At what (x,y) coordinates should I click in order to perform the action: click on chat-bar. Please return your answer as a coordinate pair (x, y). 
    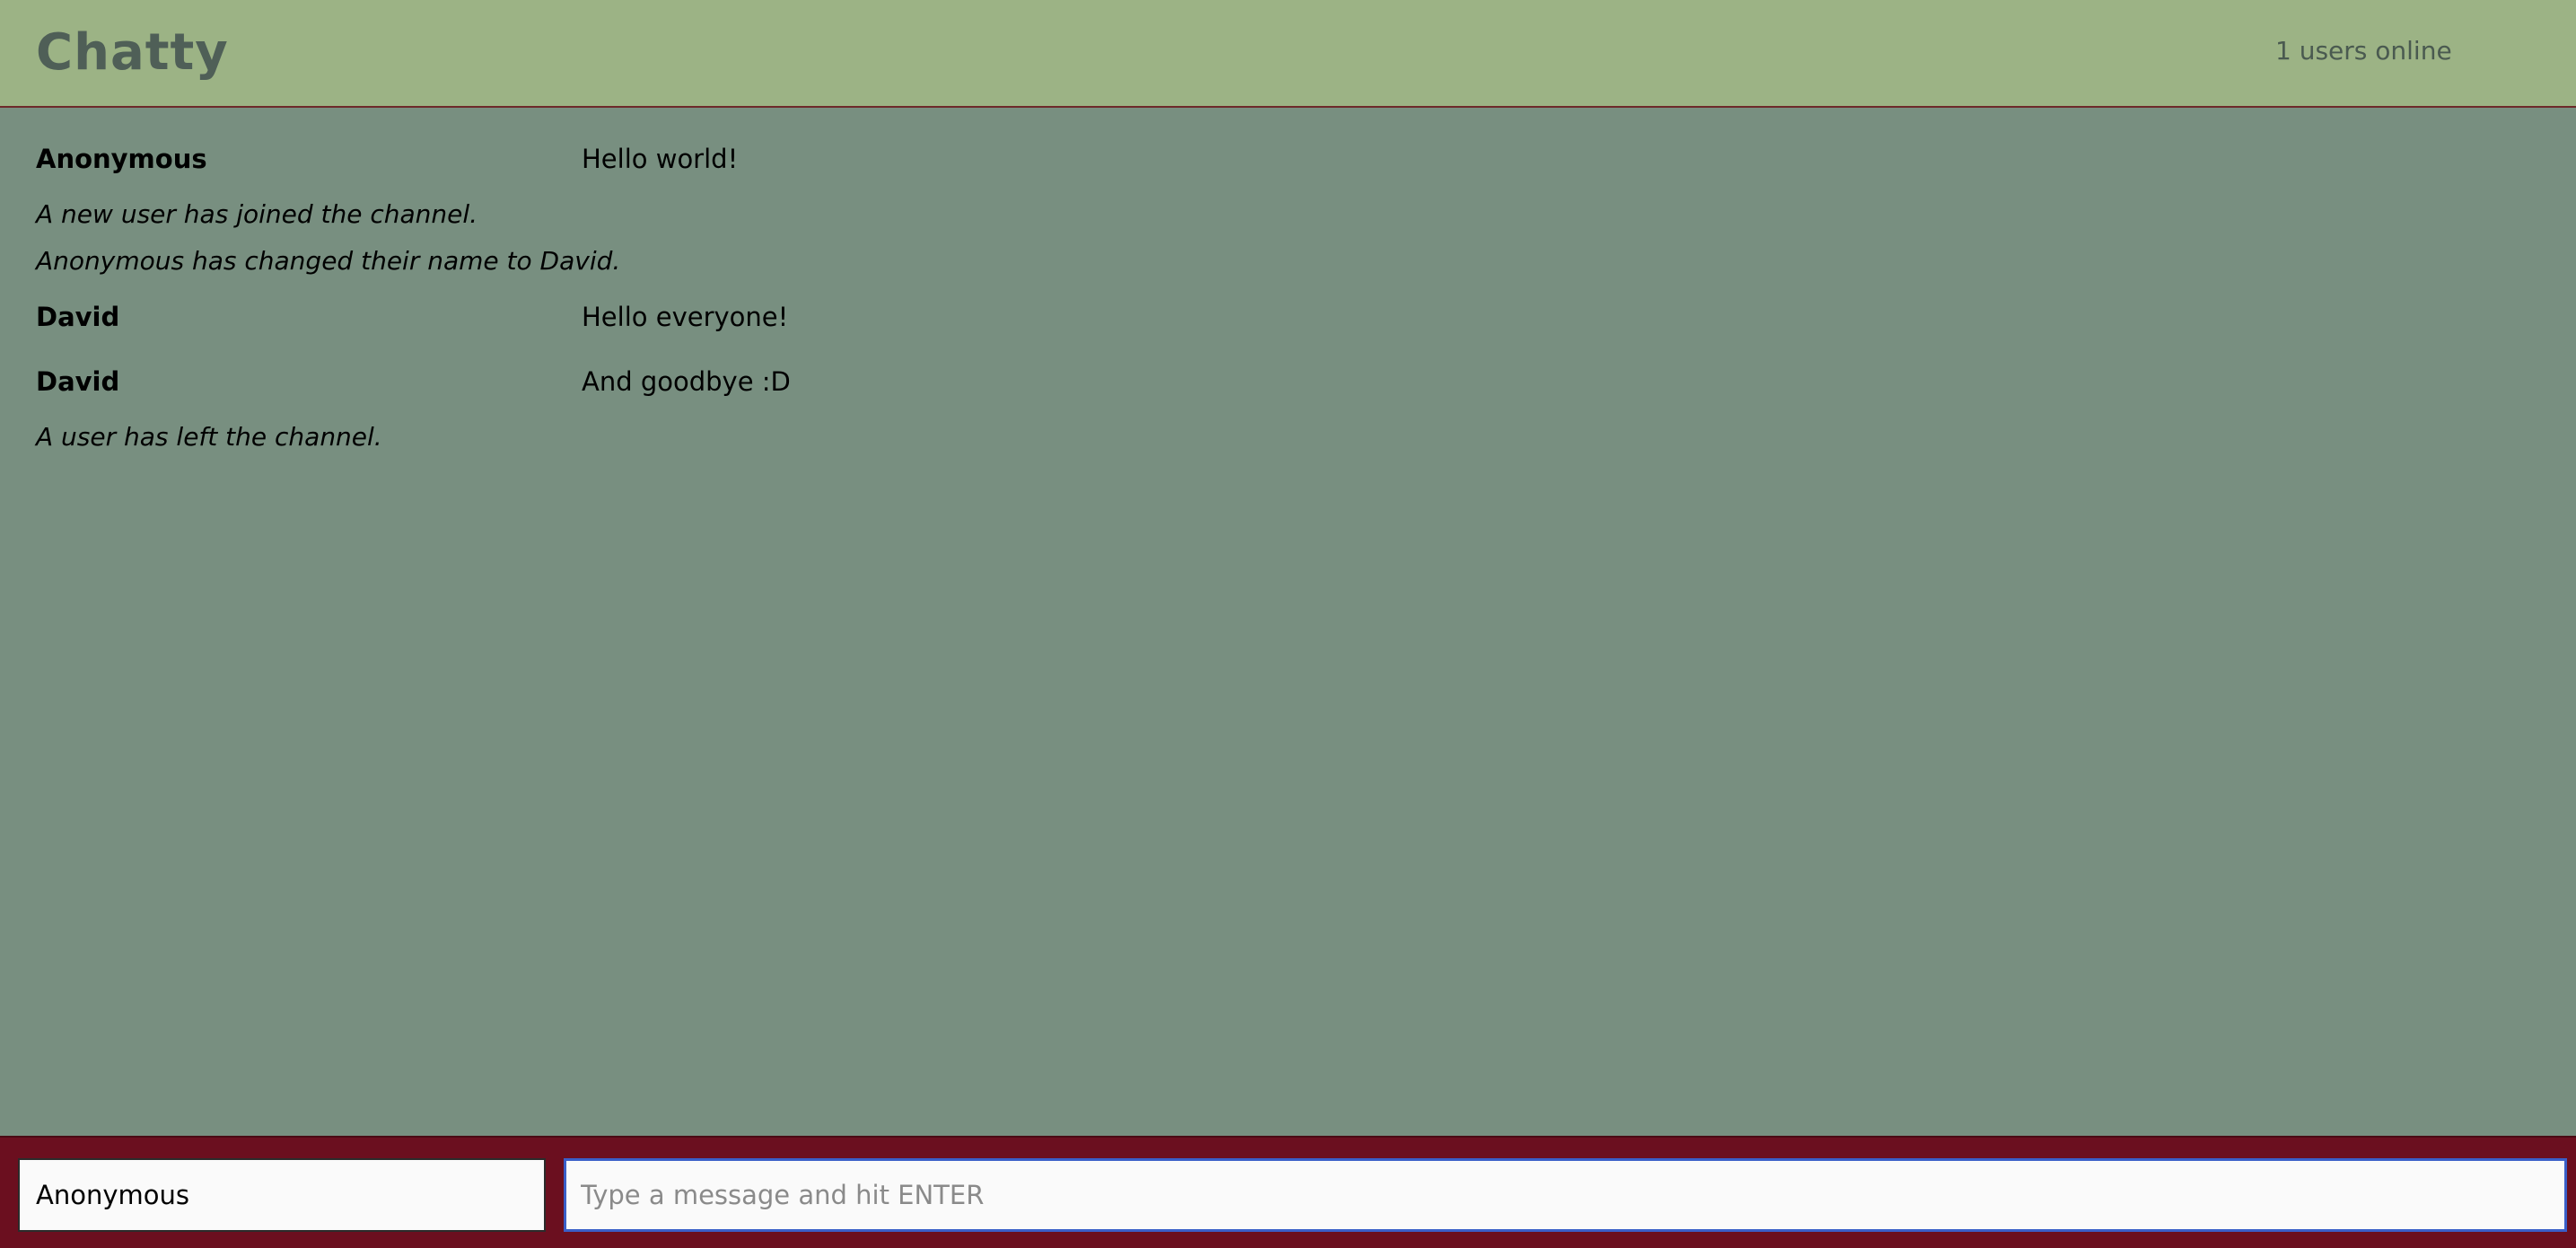
    Looking at the image, I should click on (1288, 1192).